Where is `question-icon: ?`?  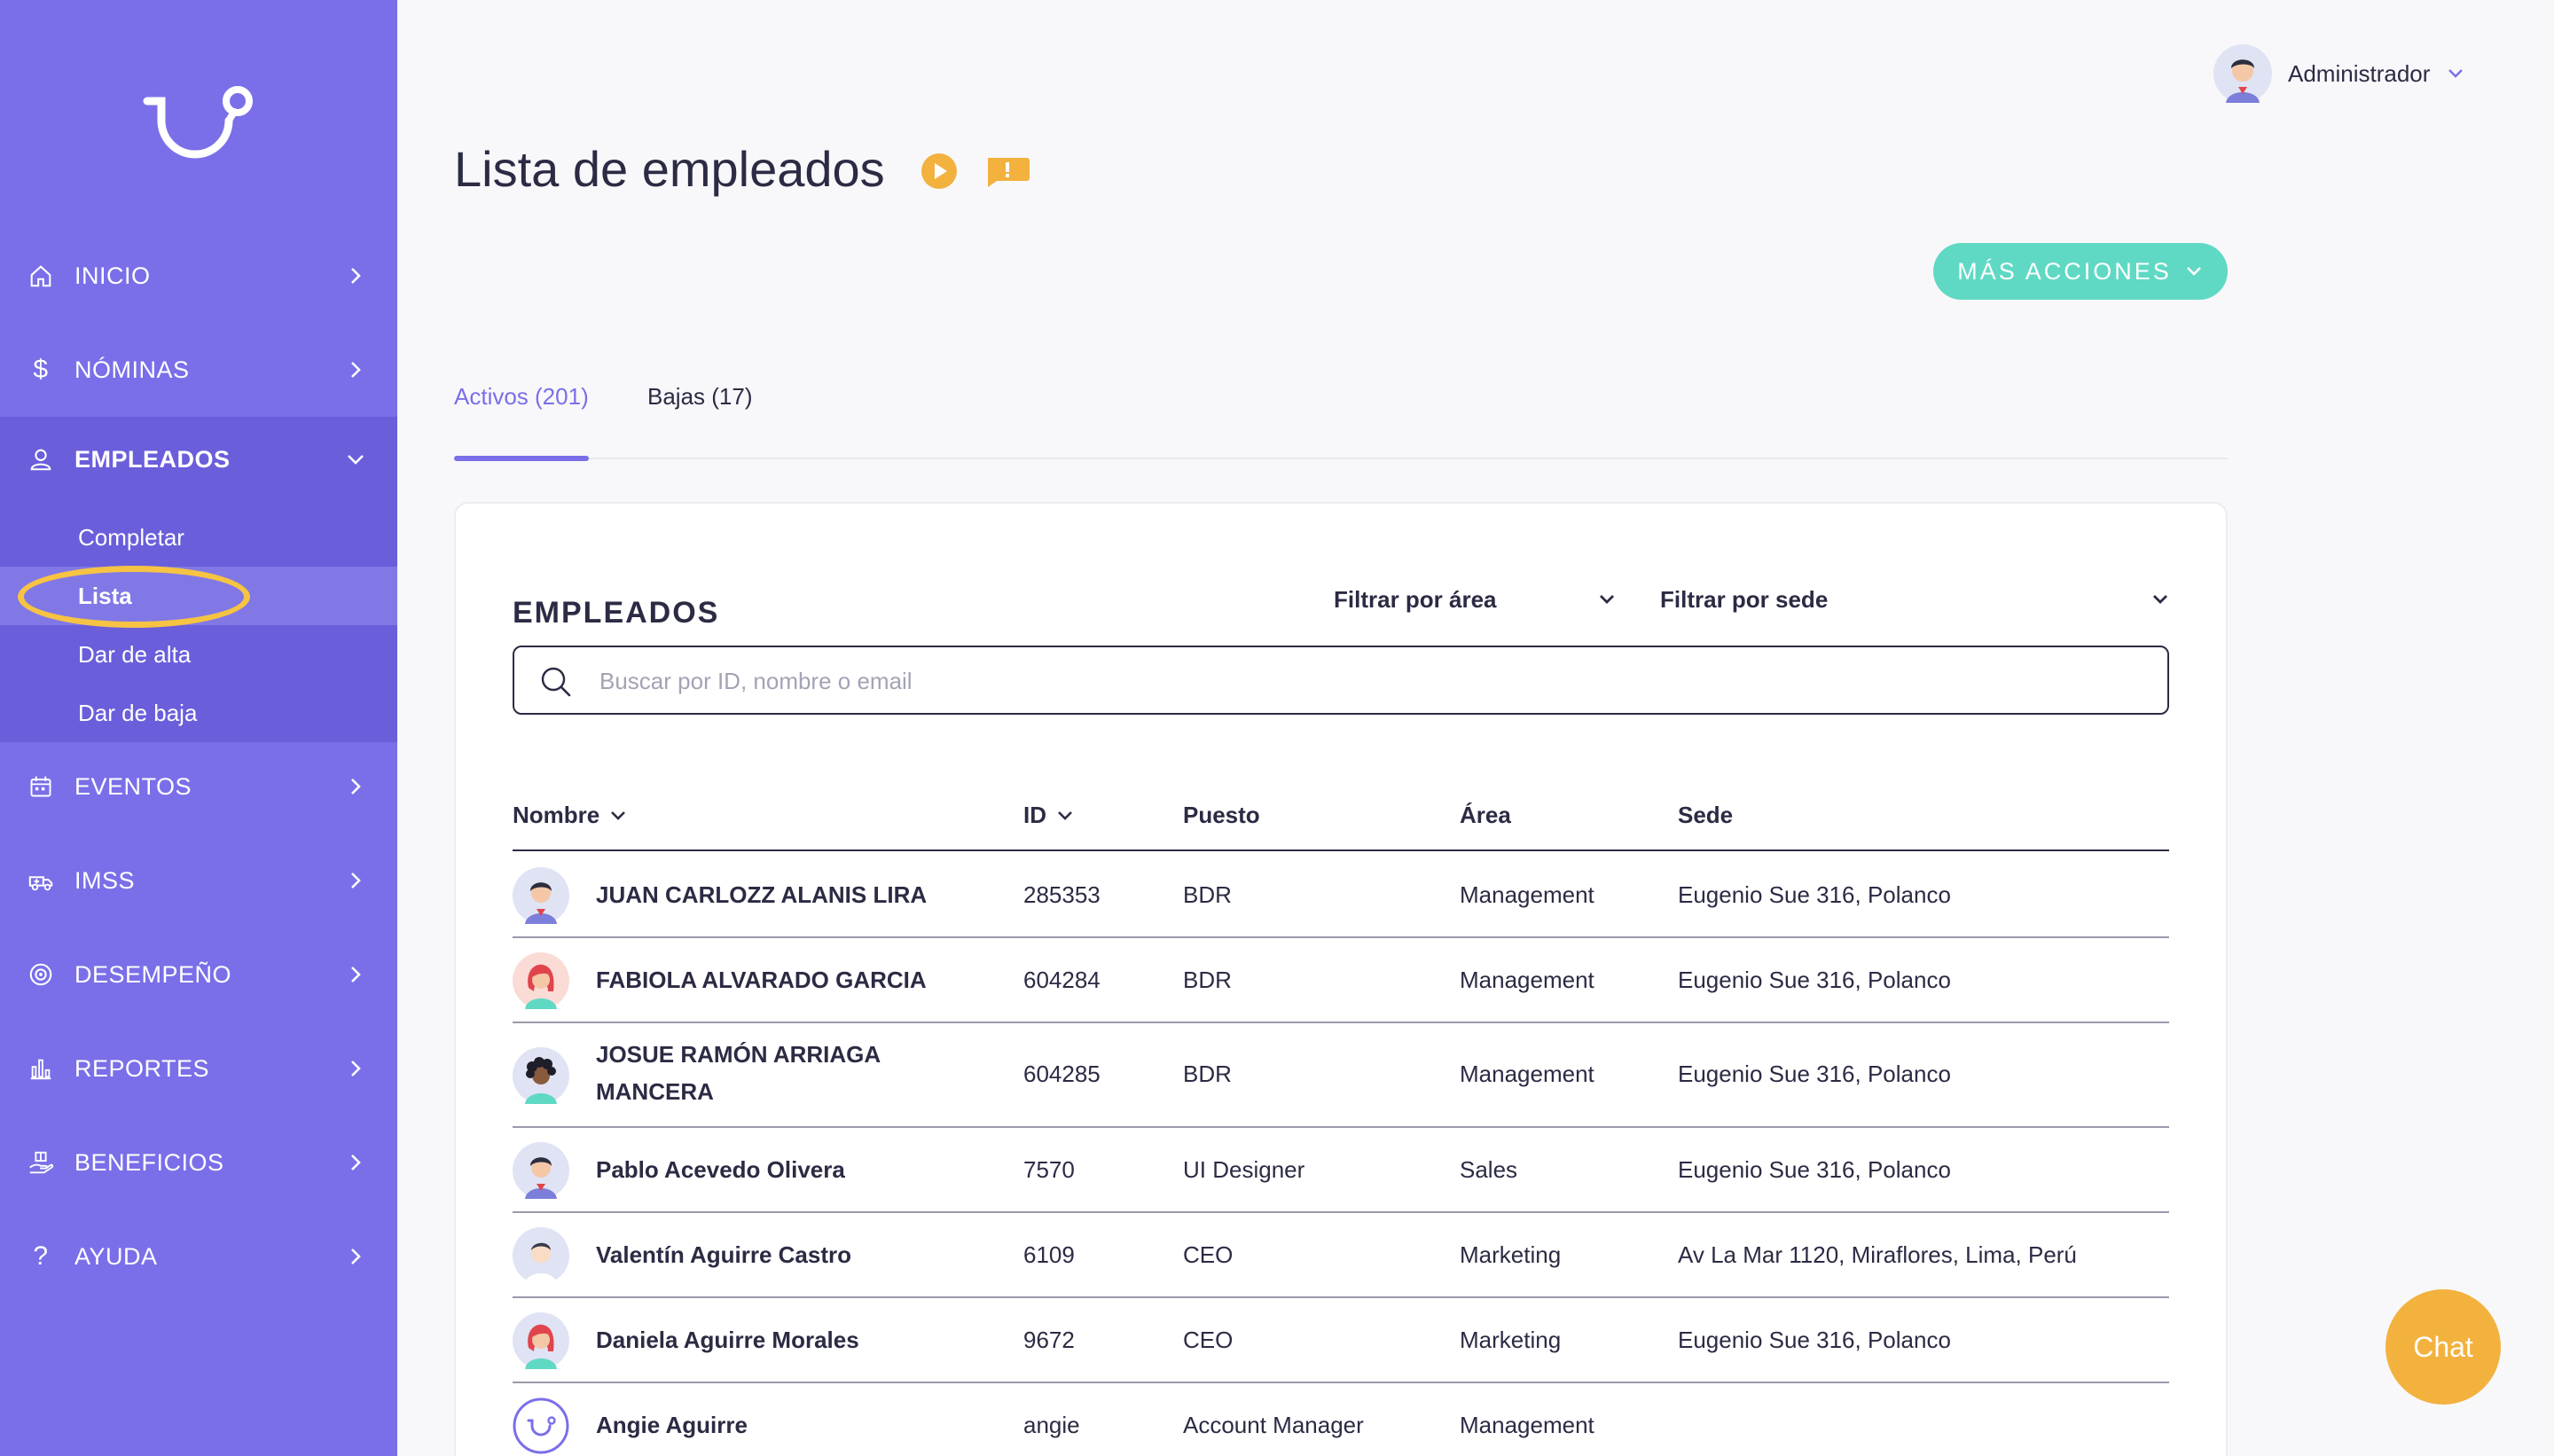
question-icon: ? is located at coordinates (41, 1256).